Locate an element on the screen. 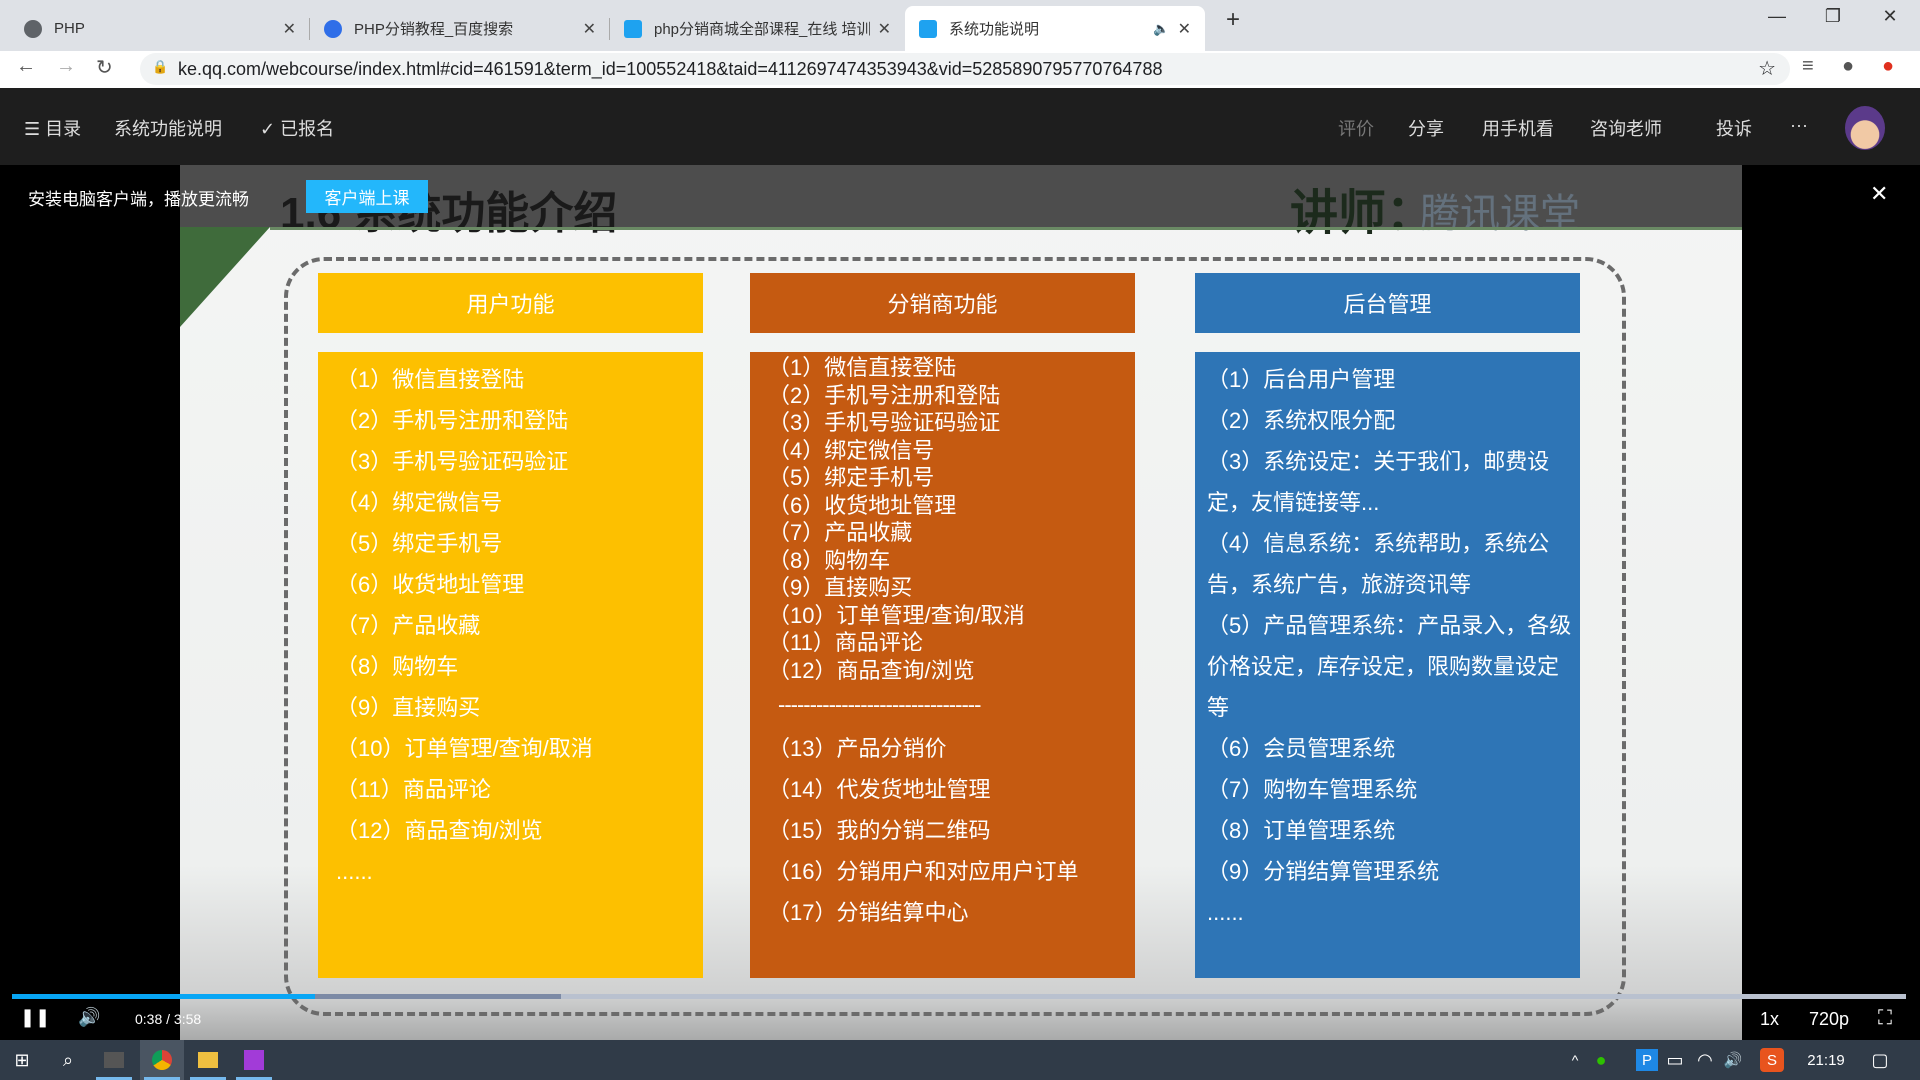 The height and width of the screenshot is (1080, 1920). column-header: 分销商功能 is located at coordinates (942, 303).